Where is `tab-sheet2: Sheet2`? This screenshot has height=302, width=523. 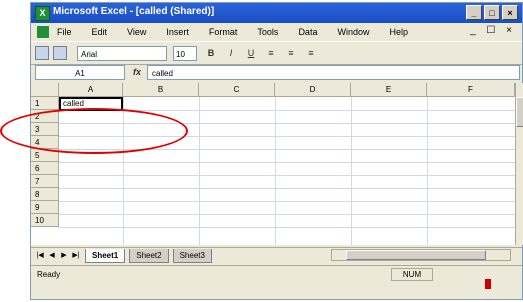
tab-sheet2: Sheet2 is located at coordinates (149, 256).